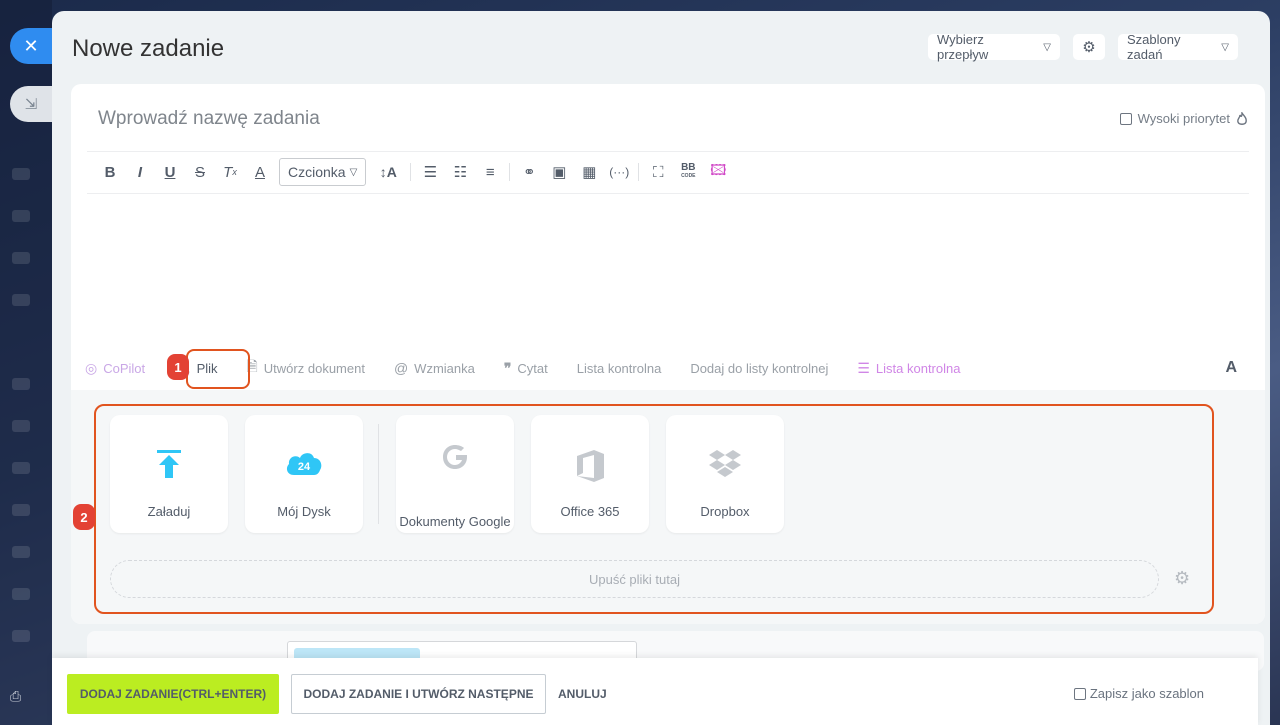 Image resolution: width=1280 pixels, height=725 pixels. I want to click on table-icon: ▦, so click(589, 172).